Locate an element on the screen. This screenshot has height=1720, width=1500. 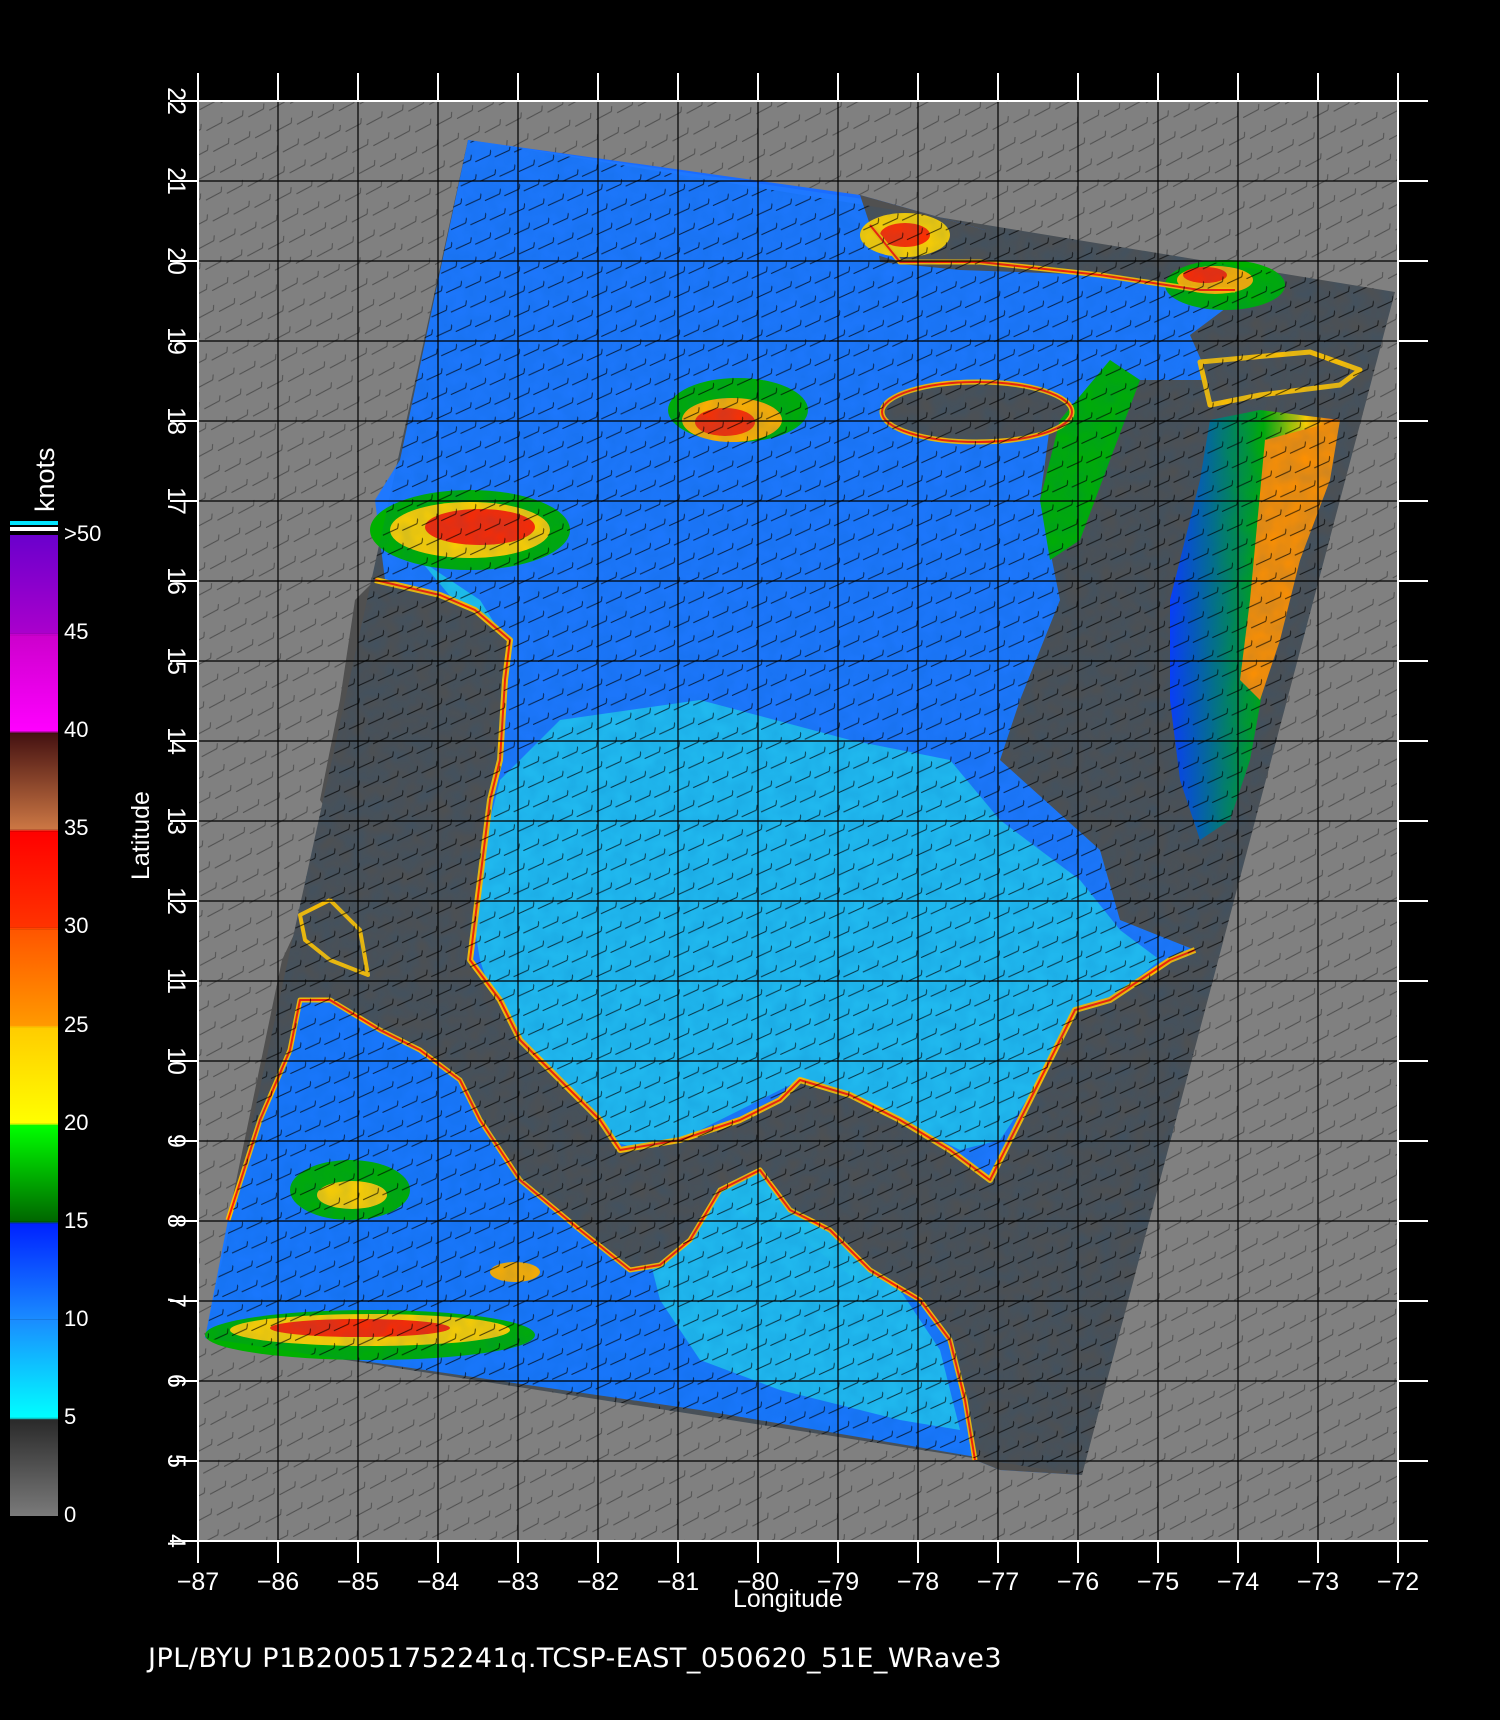
x-tick-label: −81 is located at coordinates (678, 1582).